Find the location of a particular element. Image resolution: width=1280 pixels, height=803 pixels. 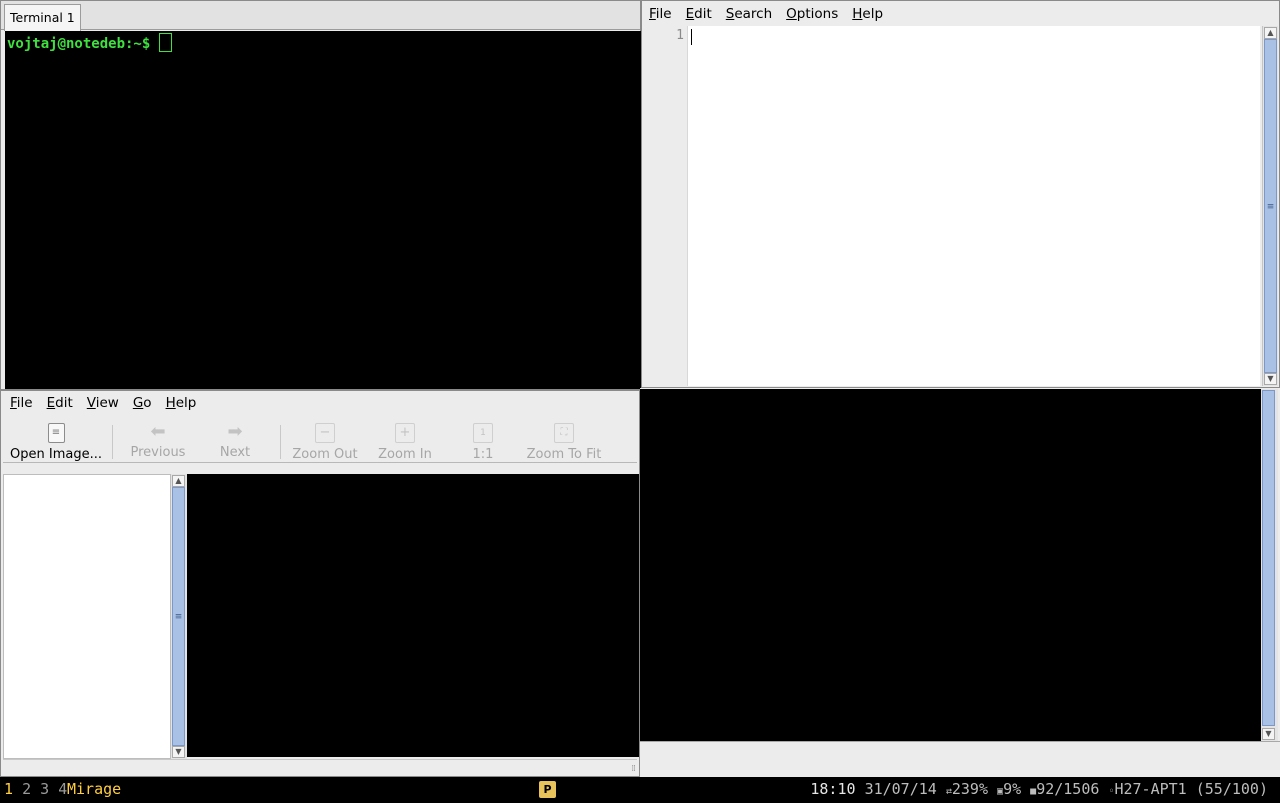

memory-value: 92/1506 is located at coordinates (1068, 789).